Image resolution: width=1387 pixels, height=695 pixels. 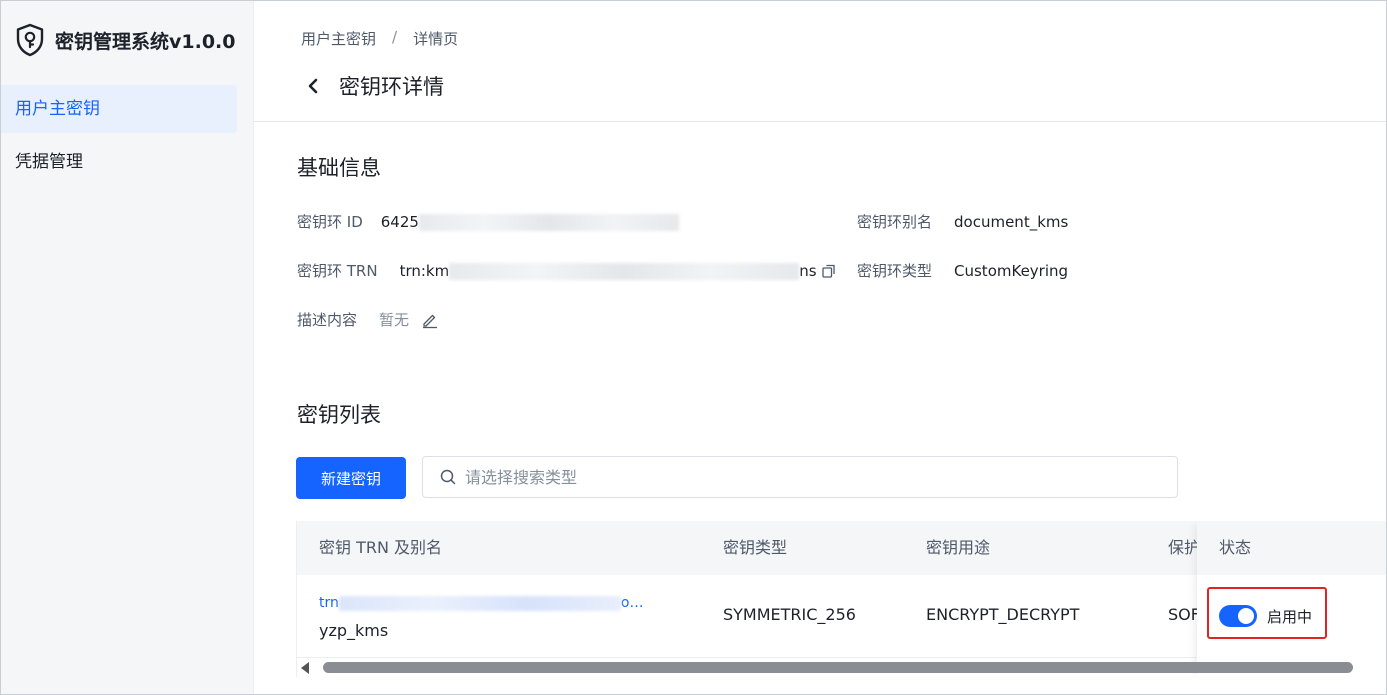 I want to click on search-input, so click(x=805, y=477).